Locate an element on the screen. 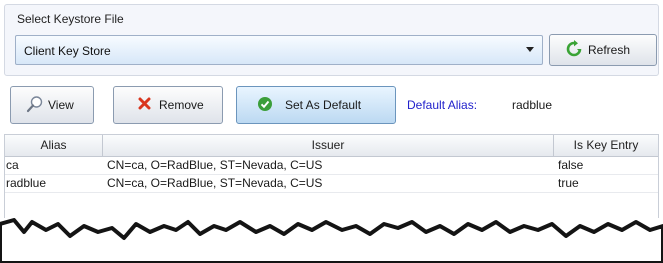 The image size is (663, 263). check-circle-icon is located at coordinates (265, 105).